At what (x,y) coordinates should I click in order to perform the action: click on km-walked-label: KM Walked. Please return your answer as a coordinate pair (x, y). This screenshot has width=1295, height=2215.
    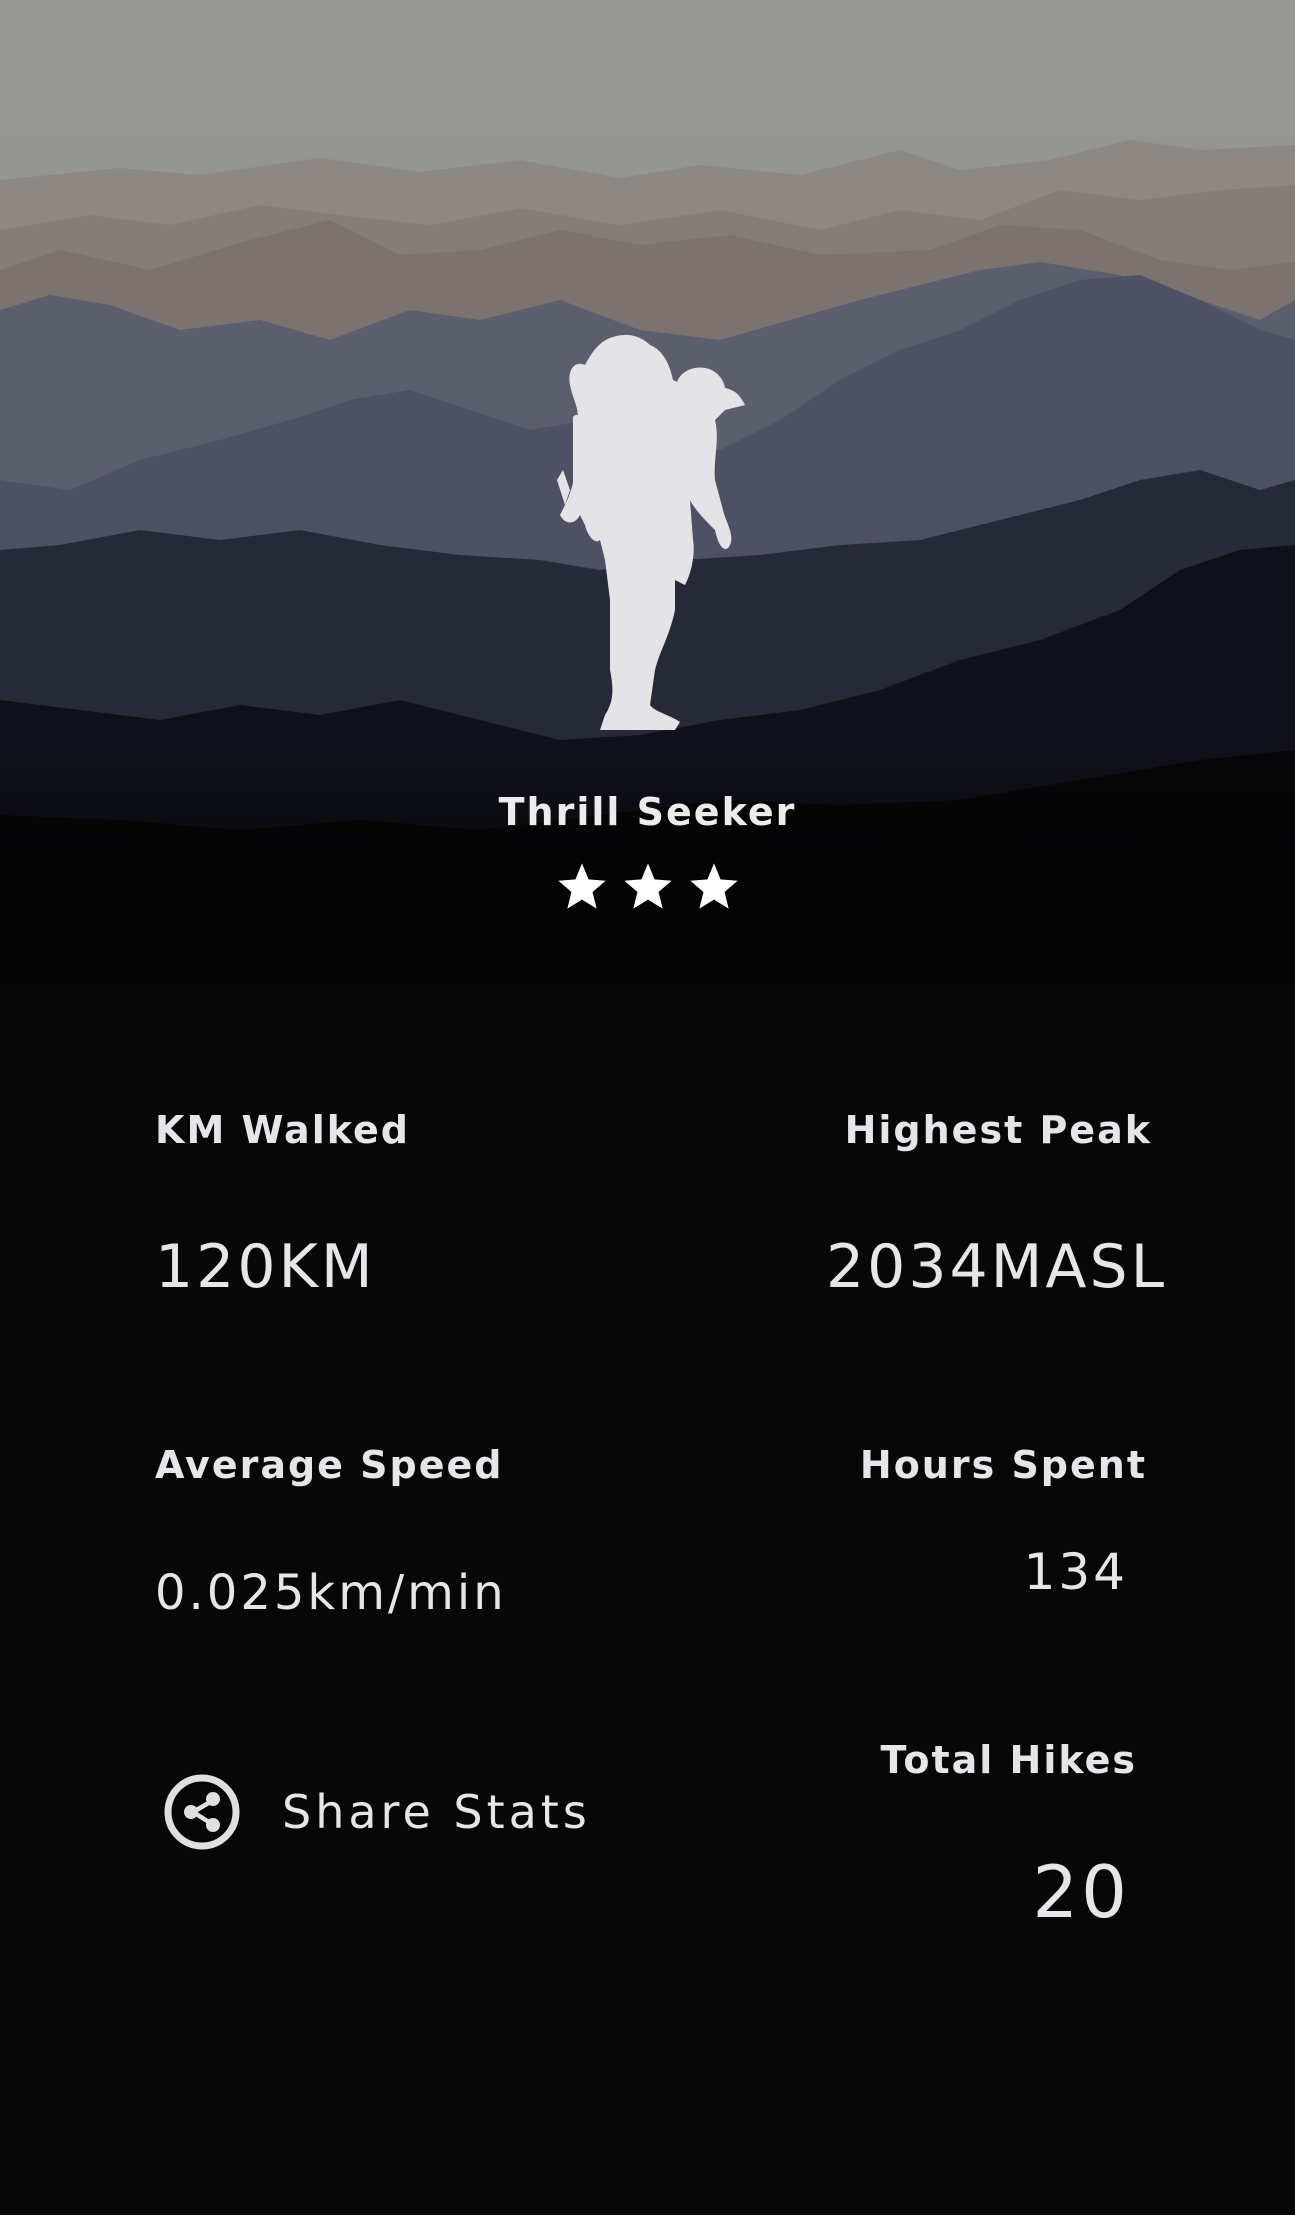
    Looking at the image, I should click on (282, 1130).